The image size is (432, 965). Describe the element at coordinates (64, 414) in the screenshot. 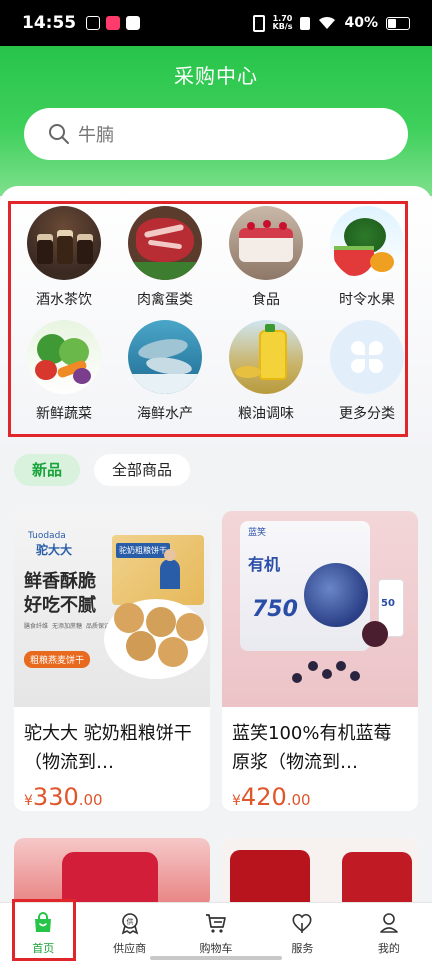

I see `category-label: 新鲜蔬菜` at that location.